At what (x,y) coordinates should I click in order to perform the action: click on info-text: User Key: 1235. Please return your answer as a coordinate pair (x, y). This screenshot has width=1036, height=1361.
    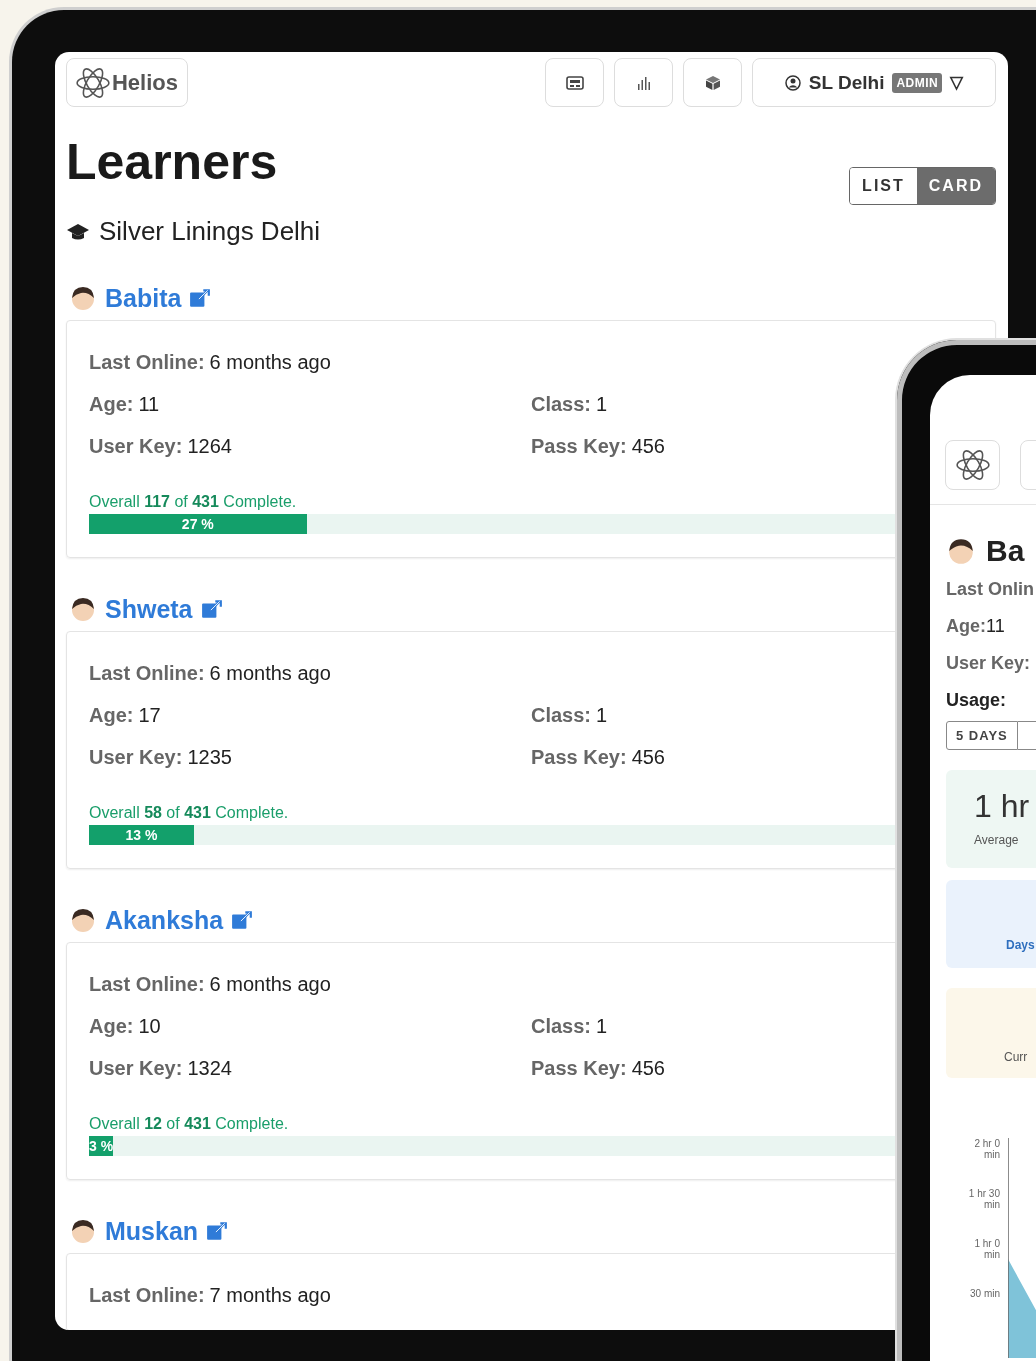
    Looking at the image, I should click on (160, 756).